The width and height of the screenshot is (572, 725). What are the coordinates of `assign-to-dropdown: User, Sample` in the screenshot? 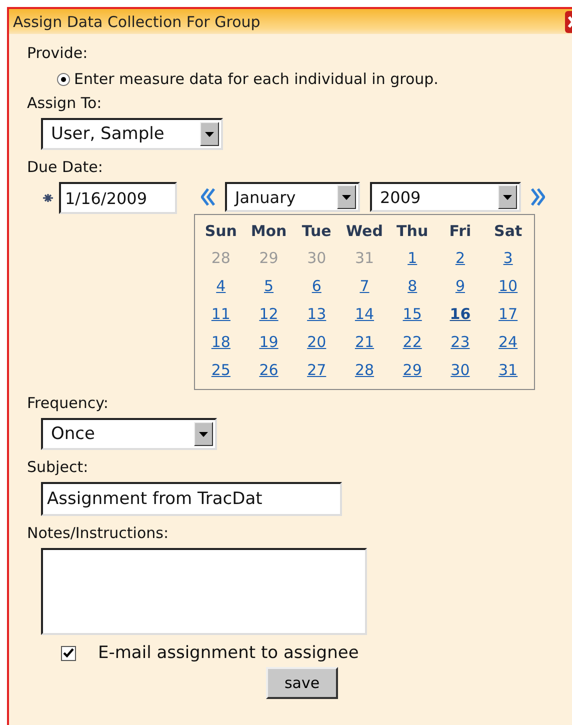 It's located at (132, 134).